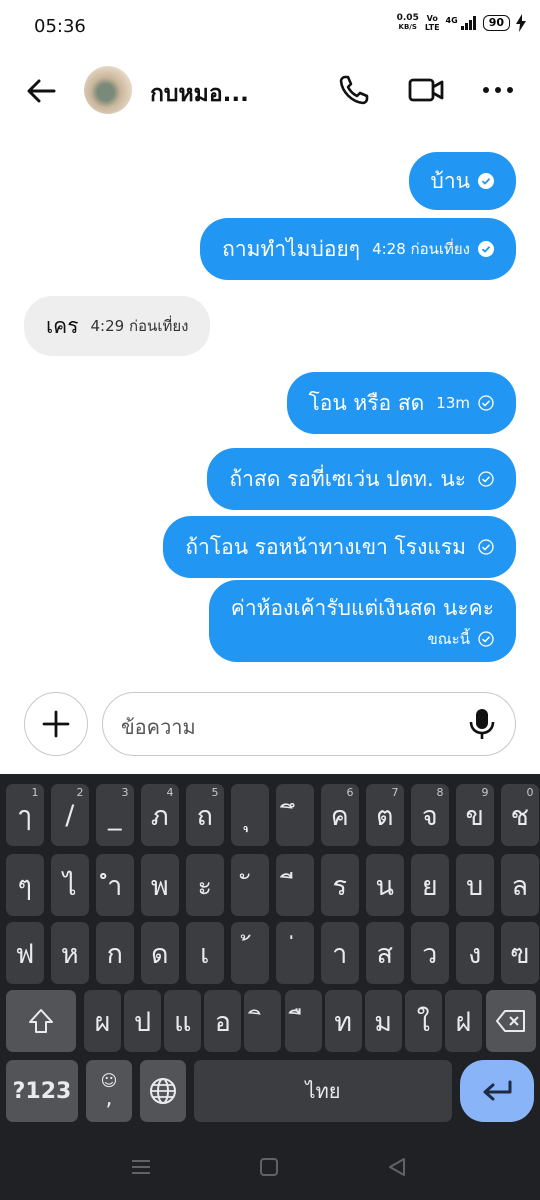 This screenshot has height=1200, width=540. I want to click on back-nav-icon, so click(397, 1167).